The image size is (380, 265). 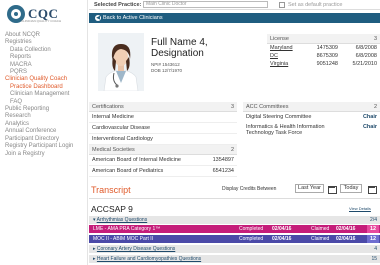 I want to click on logo-subtitle: CLINICIAN QUALITY COACH, so click(x=41, y=21).